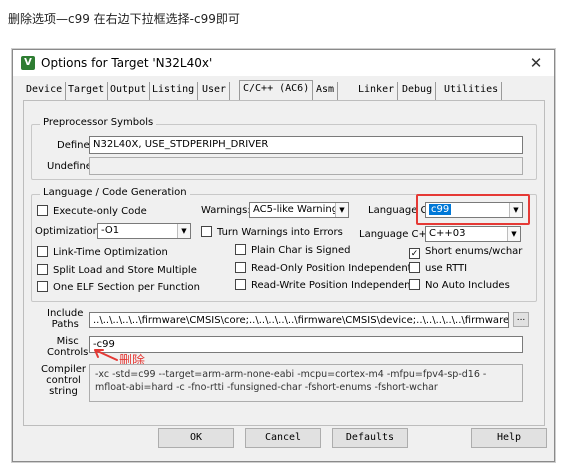 This screenshot has height=469, width=572. Describe the element at coordinates (418, 91) in the screenshot. I see `tab-debug: Debug` at that location.